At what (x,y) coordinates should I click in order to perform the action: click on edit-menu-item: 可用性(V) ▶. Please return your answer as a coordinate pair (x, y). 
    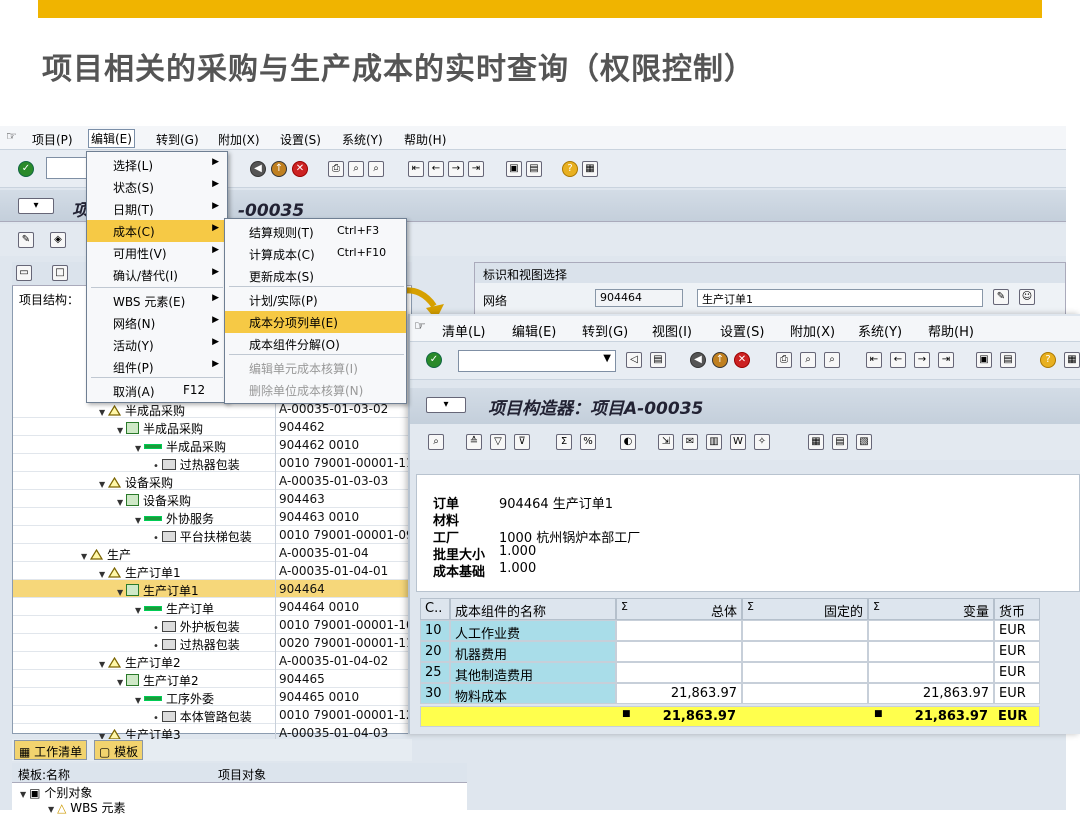
    Looking at the image, I should click on (157, 253).